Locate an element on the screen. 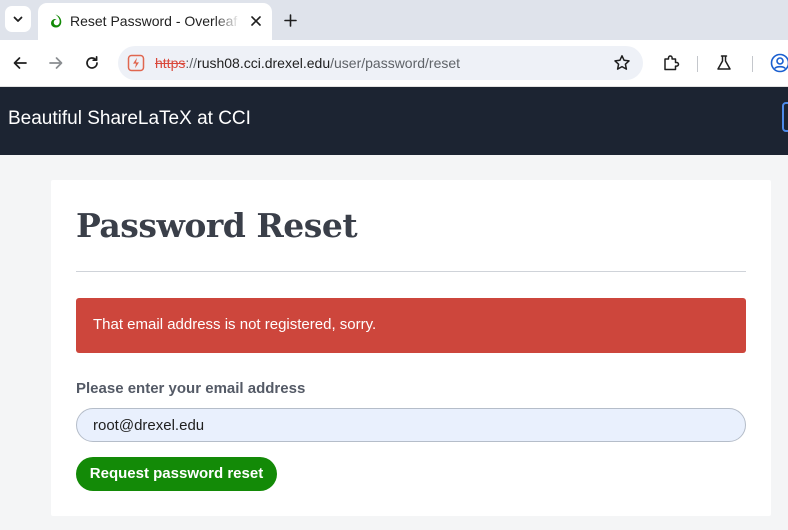  profile-button is located at coordinates (779, 63).